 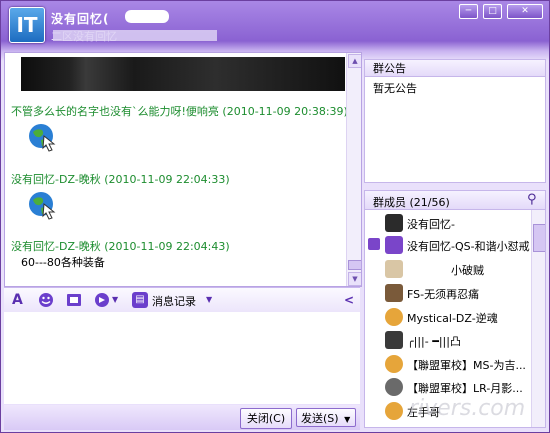 I want to click on send-label: 发送(S), so click(x=320, y=418).